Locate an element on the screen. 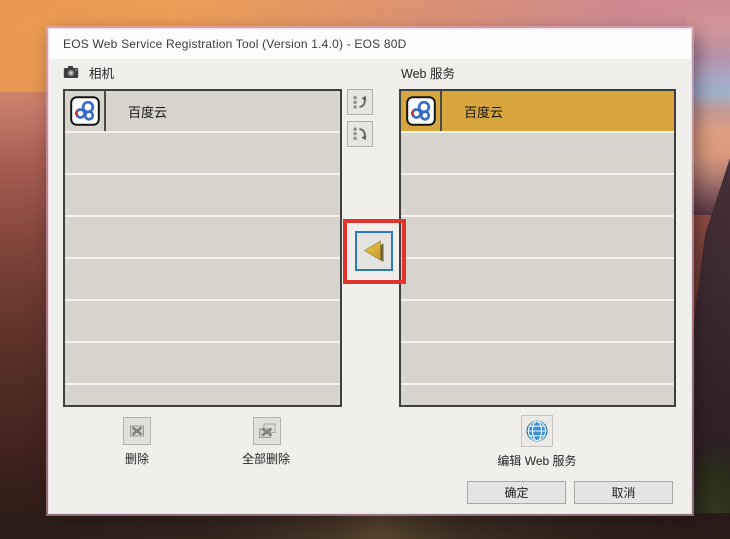  web-service-list-item-selected: 百度云 is located at coordinates (537, 111).